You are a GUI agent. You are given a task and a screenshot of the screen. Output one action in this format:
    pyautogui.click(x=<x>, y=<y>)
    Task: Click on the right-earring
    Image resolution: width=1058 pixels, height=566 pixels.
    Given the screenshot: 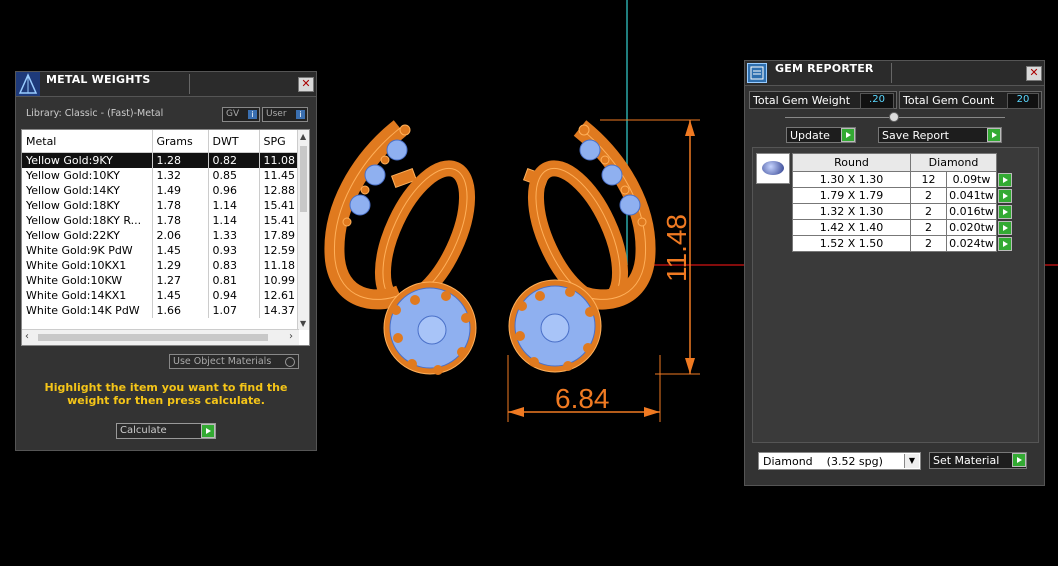 What is the action you would take?
    pyautogui.click(x=582, y=246)
    